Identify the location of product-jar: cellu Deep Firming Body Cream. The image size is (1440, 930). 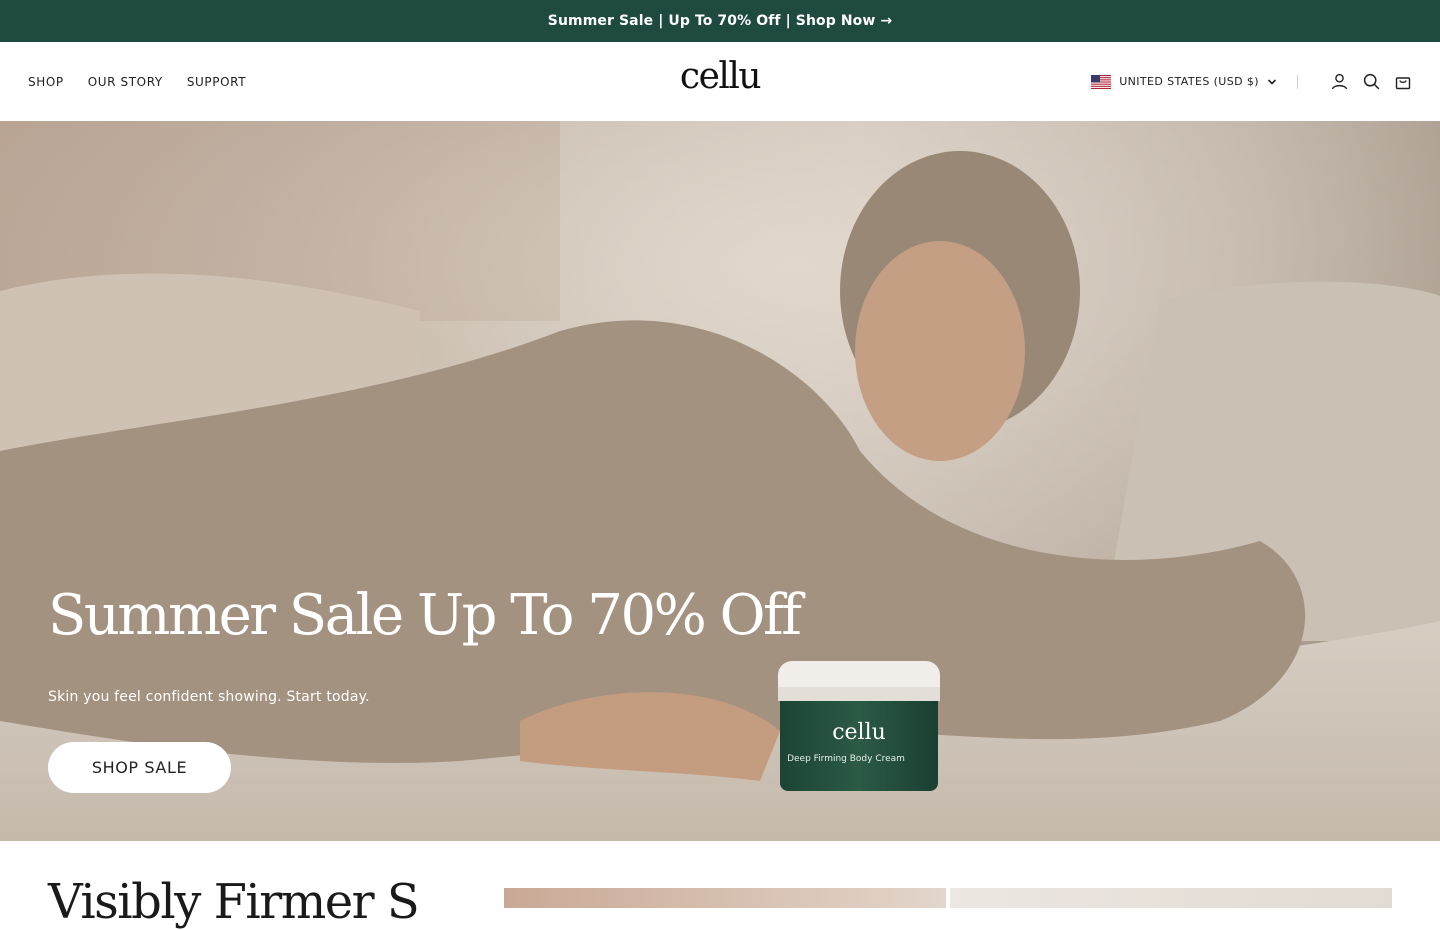
(859, 726).